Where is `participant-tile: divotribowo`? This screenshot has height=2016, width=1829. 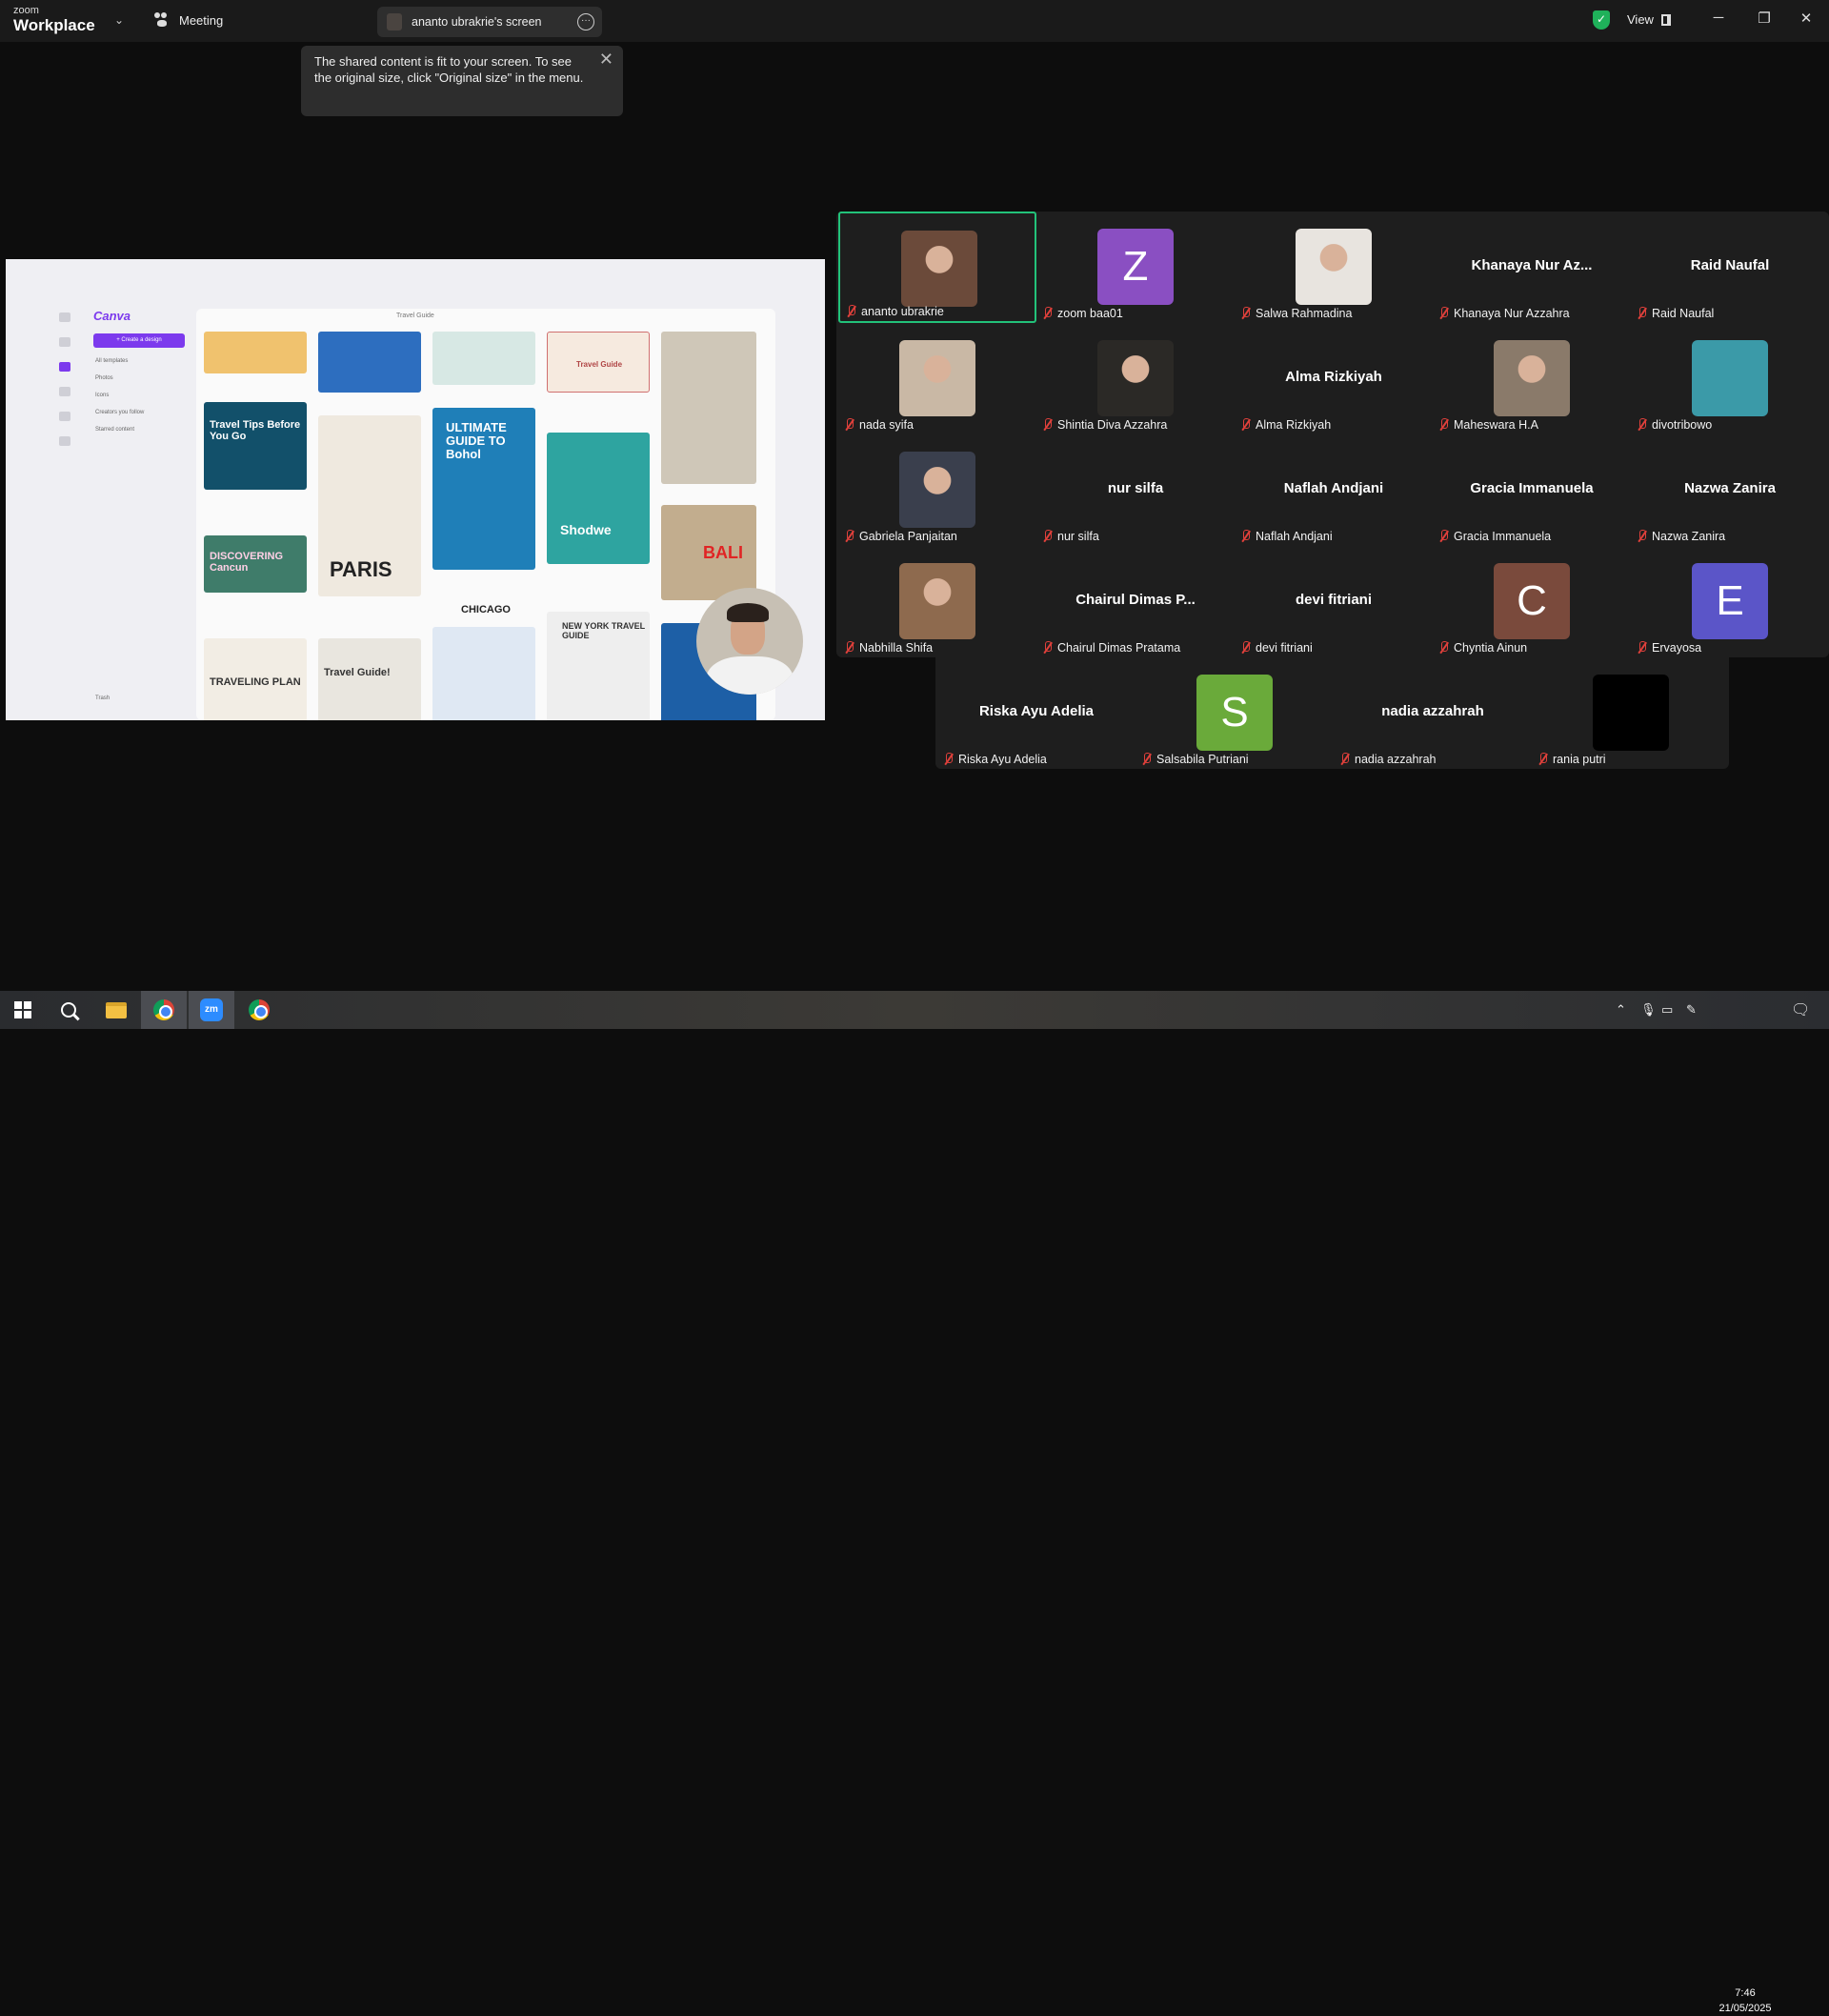
participant-tile: divotribowo is located at coordinates (1730, 379).